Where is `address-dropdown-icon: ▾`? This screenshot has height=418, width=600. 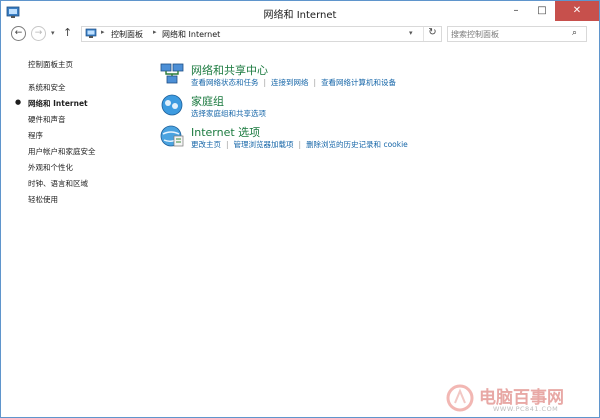
address-dropdown-icon: ▾ is located at coordinates (411, 33).